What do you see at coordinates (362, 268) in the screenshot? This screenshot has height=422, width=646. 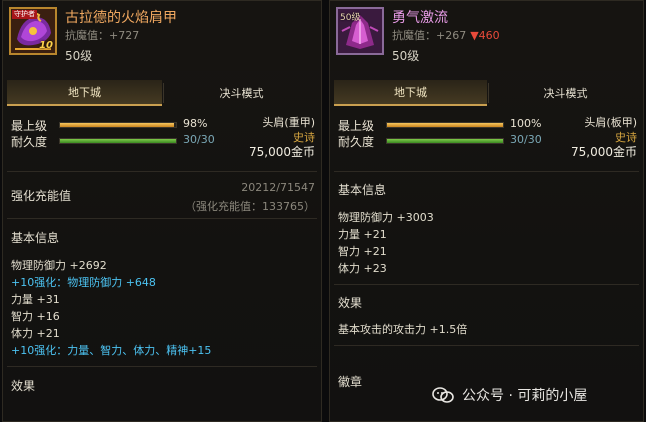 I see `stat-line: 体力 +23` at bounding box center [362, 268].